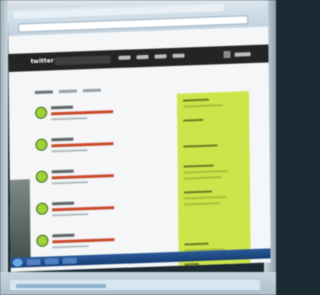 This screenshot has height=295, width=320. I want to click on site-logo: twitter, so click(42, 61).